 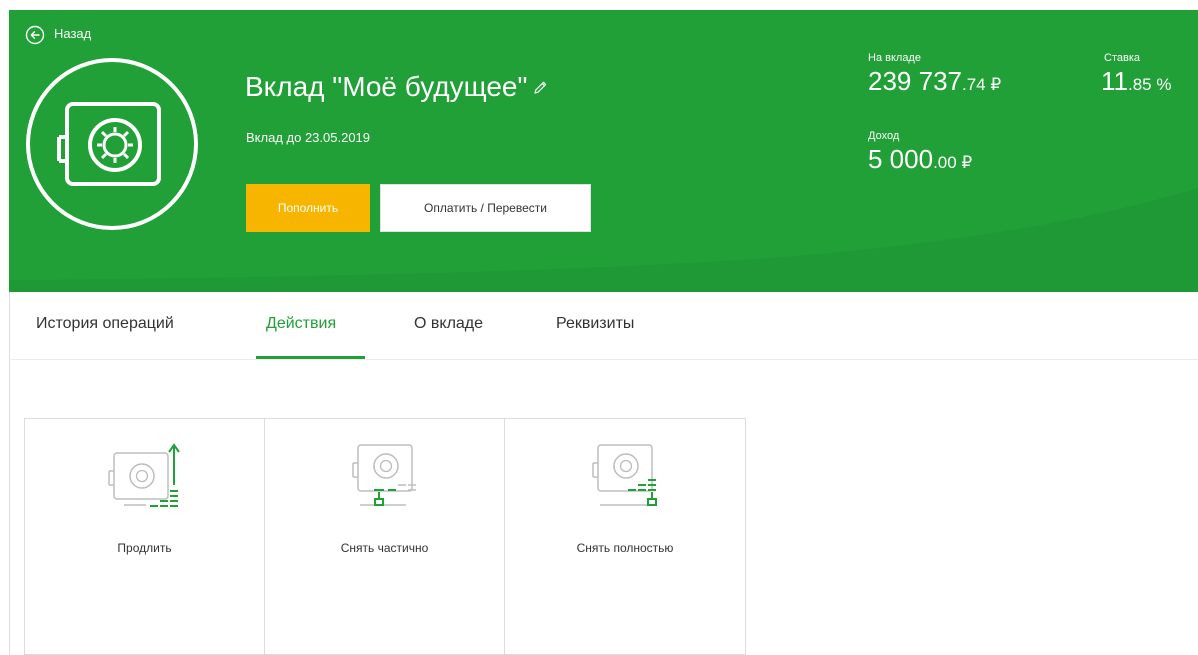 What do you see at coordinates (981, 84) in the screenshot?
I see `balance-cents: .74 ₽` at bounding box center [981, 84].